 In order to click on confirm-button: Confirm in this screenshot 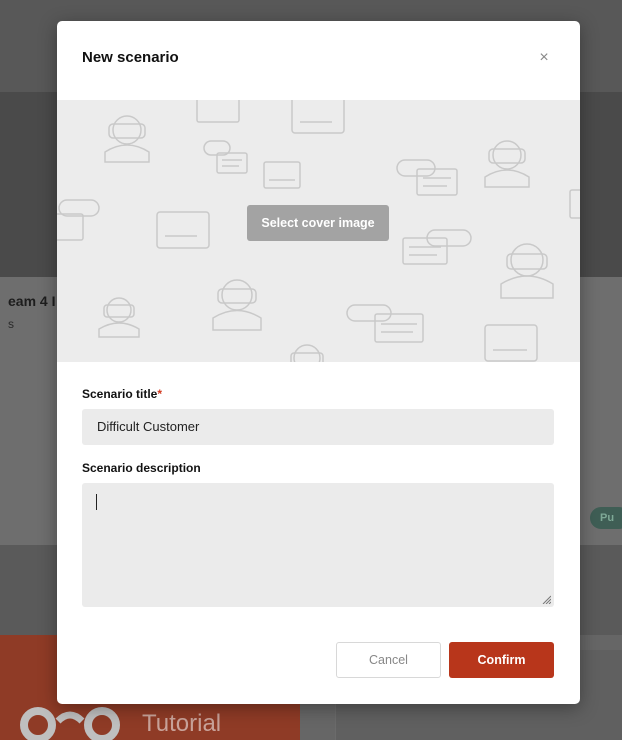, I will do `click(501, 660)`.